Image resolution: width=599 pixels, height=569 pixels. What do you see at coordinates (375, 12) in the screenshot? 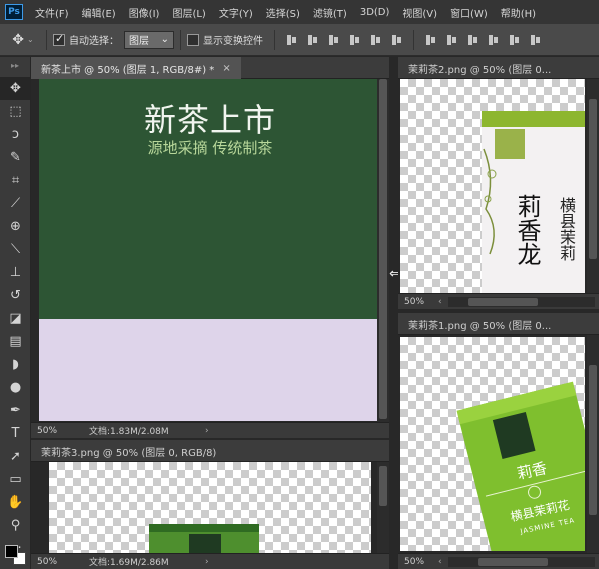
I see `menu-3d: 3D(D)` at bounding box center [375, 12].